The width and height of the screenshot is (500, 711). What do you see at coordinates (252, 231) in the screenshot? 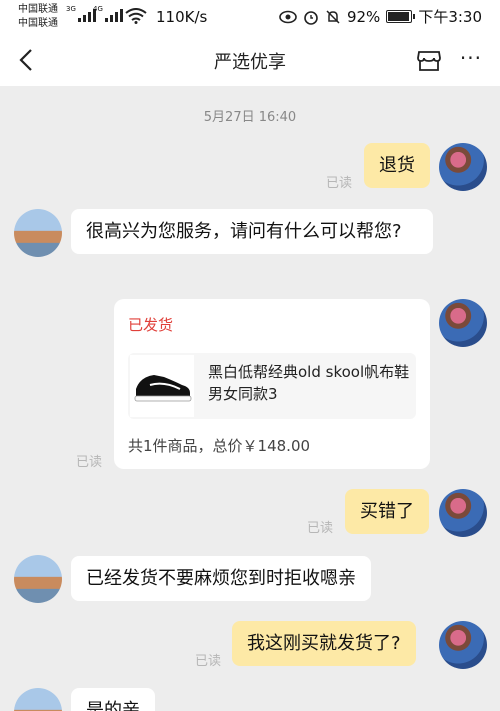
I see `message-bubble-incoming: 很高兴为您服务，请问有什么可以帮您?` at bounding box center [252, 231].